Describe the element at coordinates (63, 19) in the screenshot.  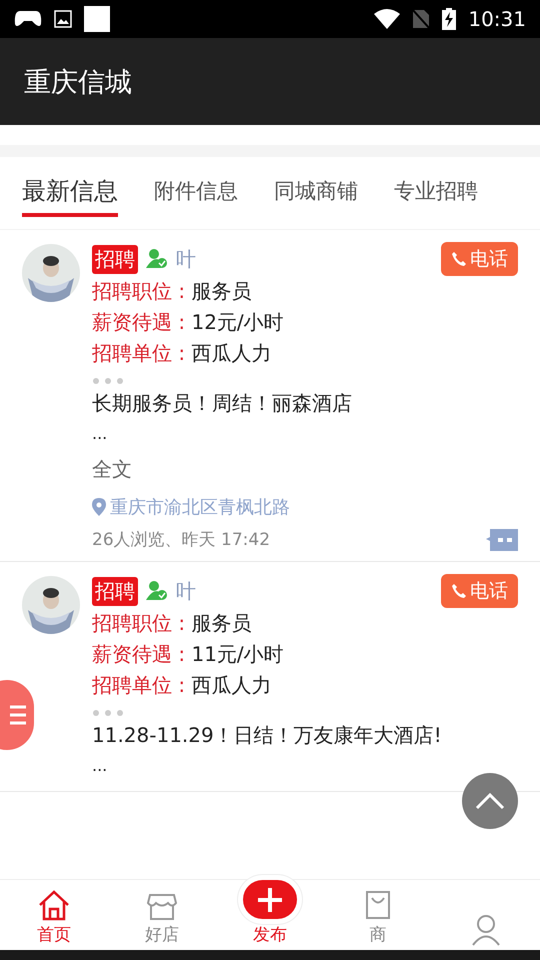
I see `image-icon` at that location.